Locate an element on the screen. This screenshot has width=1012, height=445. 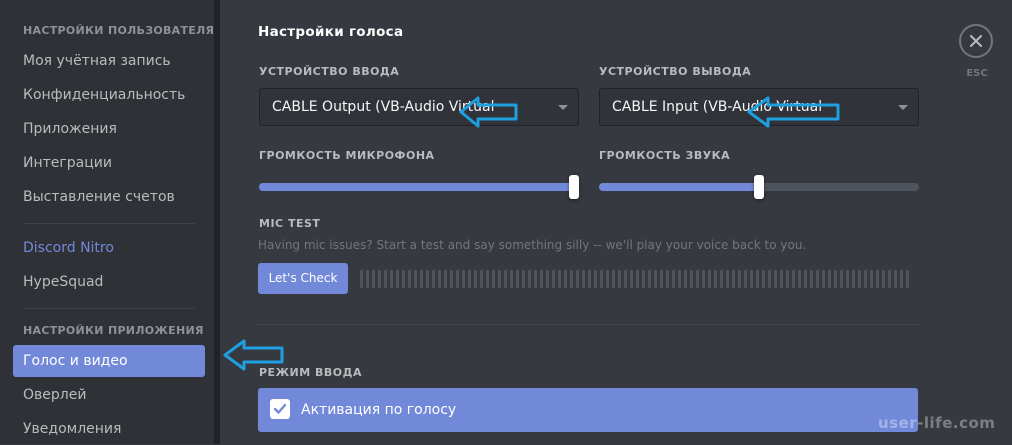
input-device-label: Устройство ввода is located at coordinates (329, 71).